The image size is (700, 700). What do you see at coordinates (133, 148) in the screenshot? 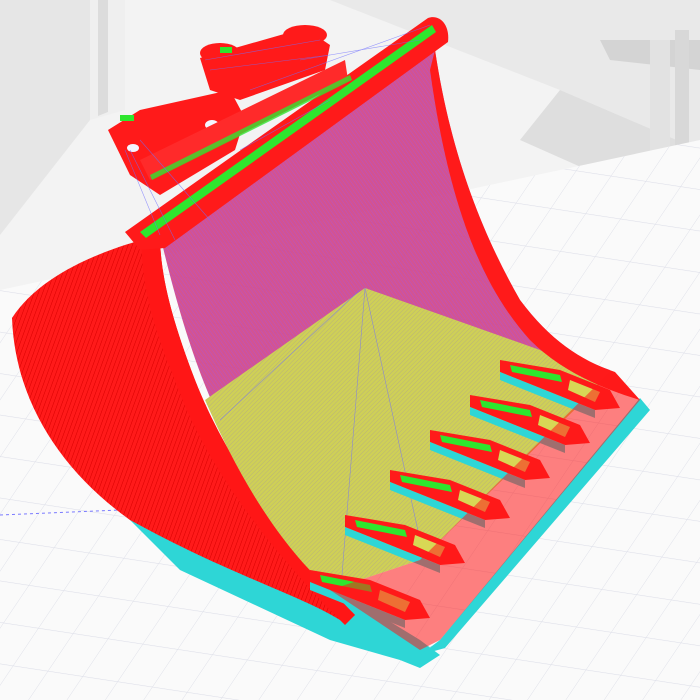
I see `pin-hole` at bounding box center [133, 148].